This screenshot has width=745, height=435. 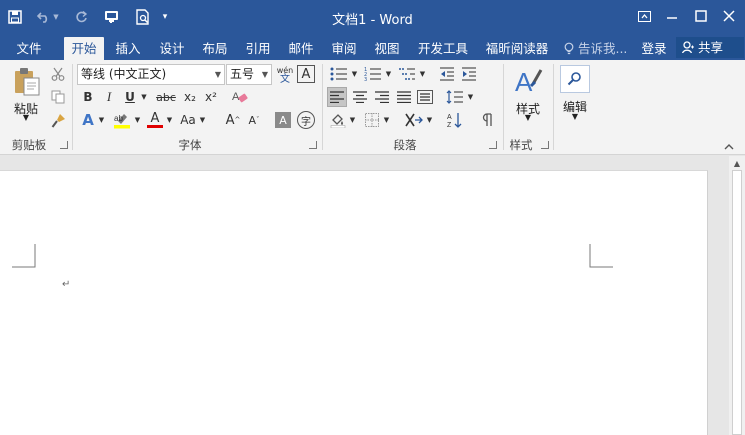 What do you see at coordinates (729, 16) in the screenshot?
I see `close-icon` at bounding box center [729, 16].